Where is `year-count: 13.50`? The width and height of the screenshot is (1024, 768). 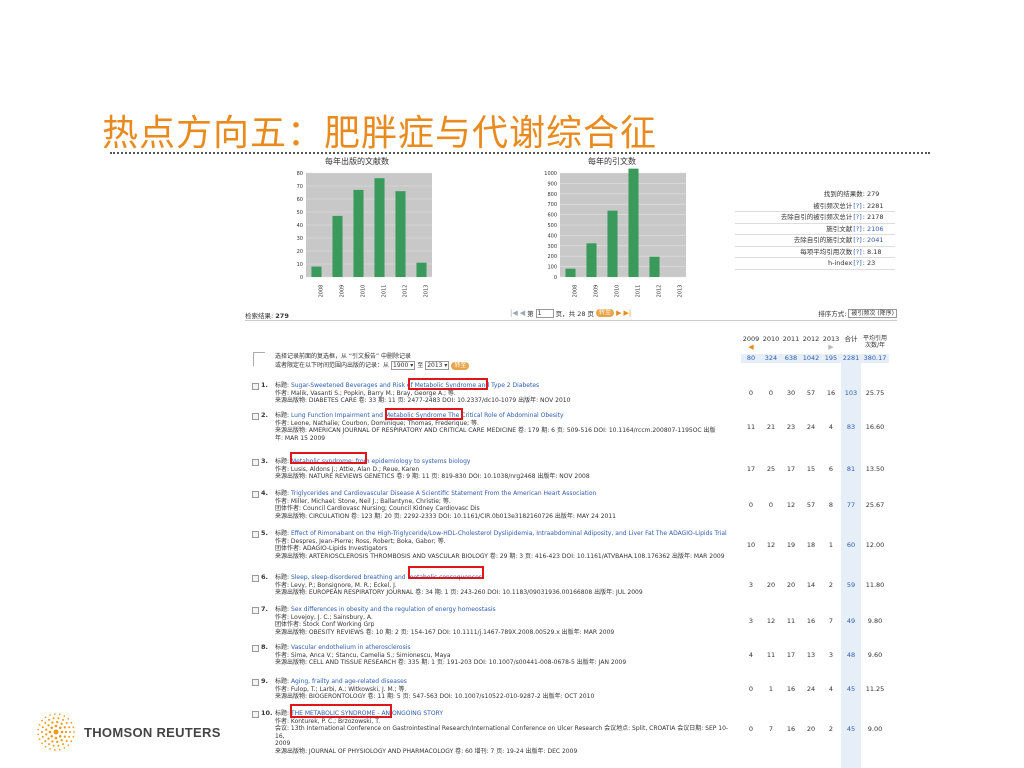
year-count: 13.50 is located at coordinates (875, 469).